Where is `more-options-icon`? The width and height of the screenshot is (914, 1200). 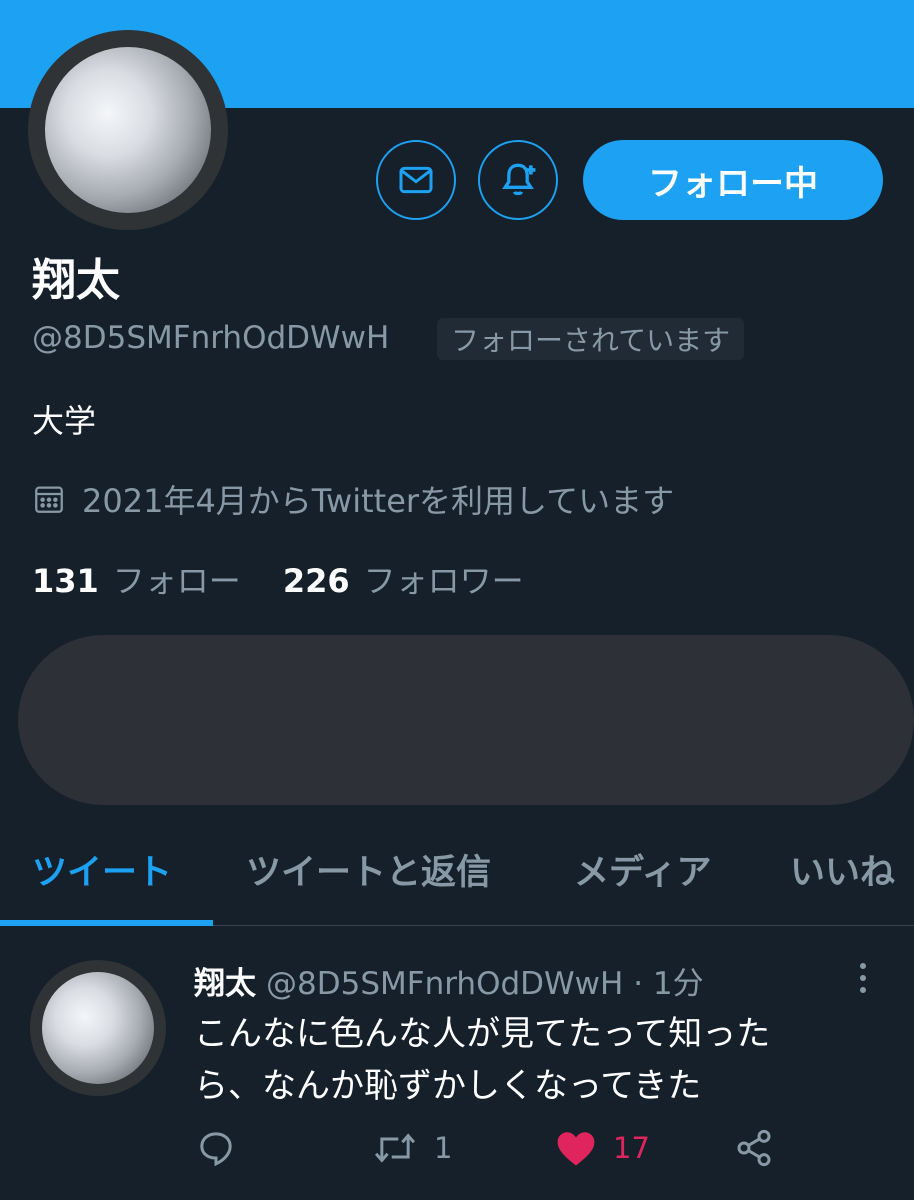 more-options-icon is located at coordinates (863, 978).